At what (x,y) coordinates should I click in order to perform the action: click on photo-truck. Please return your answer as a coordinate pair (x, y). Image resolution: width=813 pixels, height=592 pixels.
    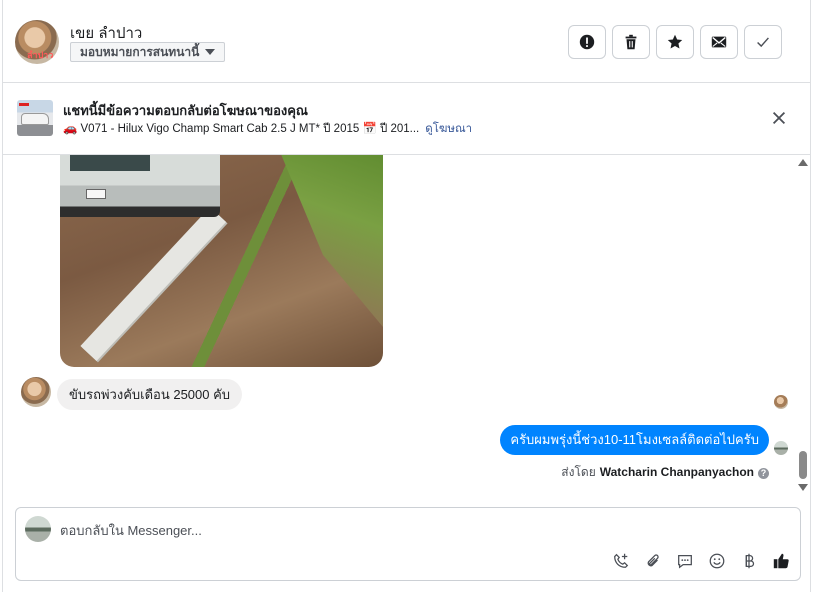
    Looking at the image, I should click on (140, 186).